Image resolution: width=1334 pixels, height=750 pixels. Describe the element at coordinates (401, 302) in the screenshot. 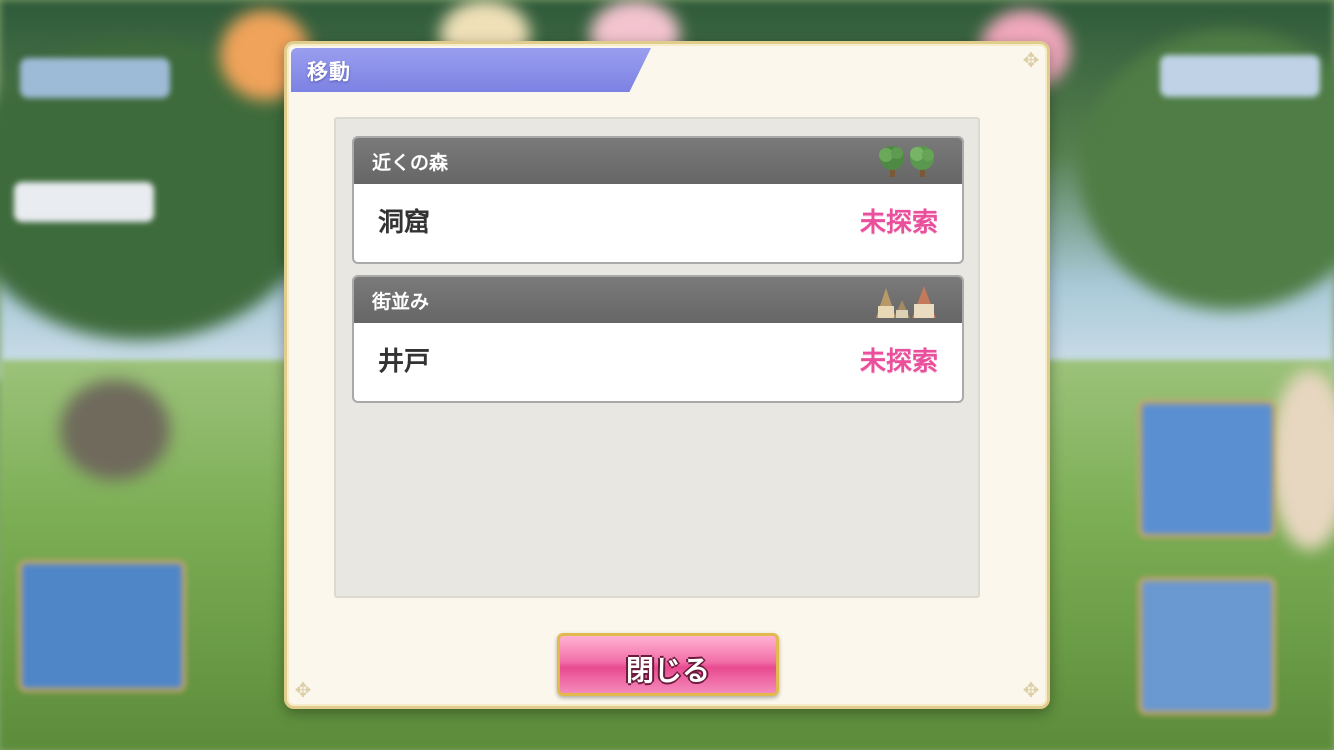

I see `location-area-name: 街並み` at that location.